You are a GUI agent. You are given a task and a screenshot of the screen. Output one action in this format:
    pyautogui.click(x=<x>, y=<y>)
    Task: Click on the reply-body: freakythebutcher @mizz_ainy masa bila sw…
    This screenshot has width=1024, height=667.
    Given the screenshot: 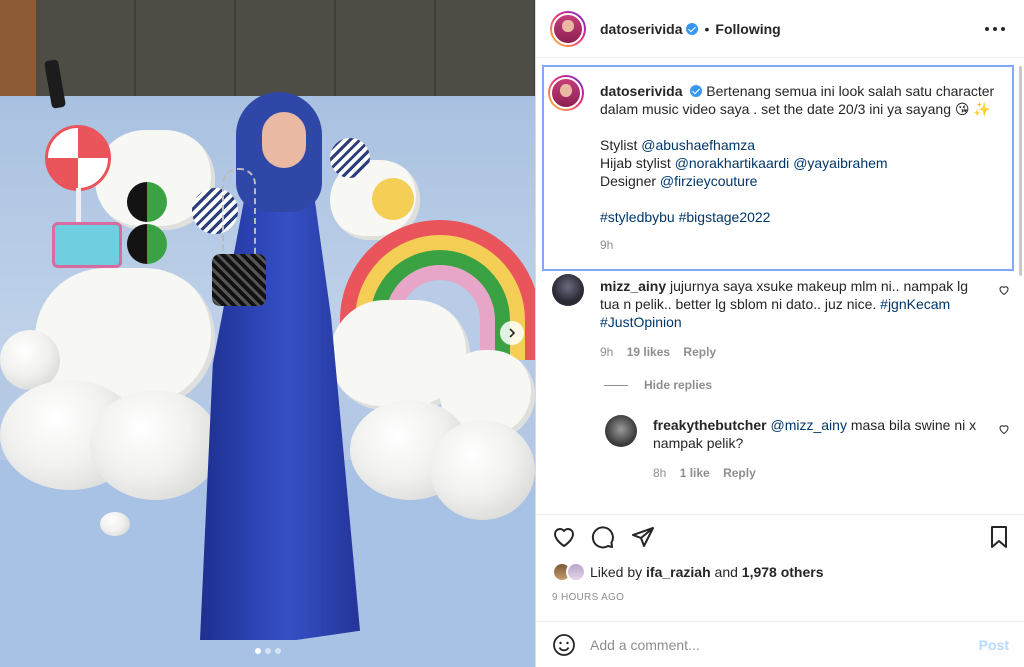 What is the action you would take?
    pyautogui.click(x=823, y=448)
    